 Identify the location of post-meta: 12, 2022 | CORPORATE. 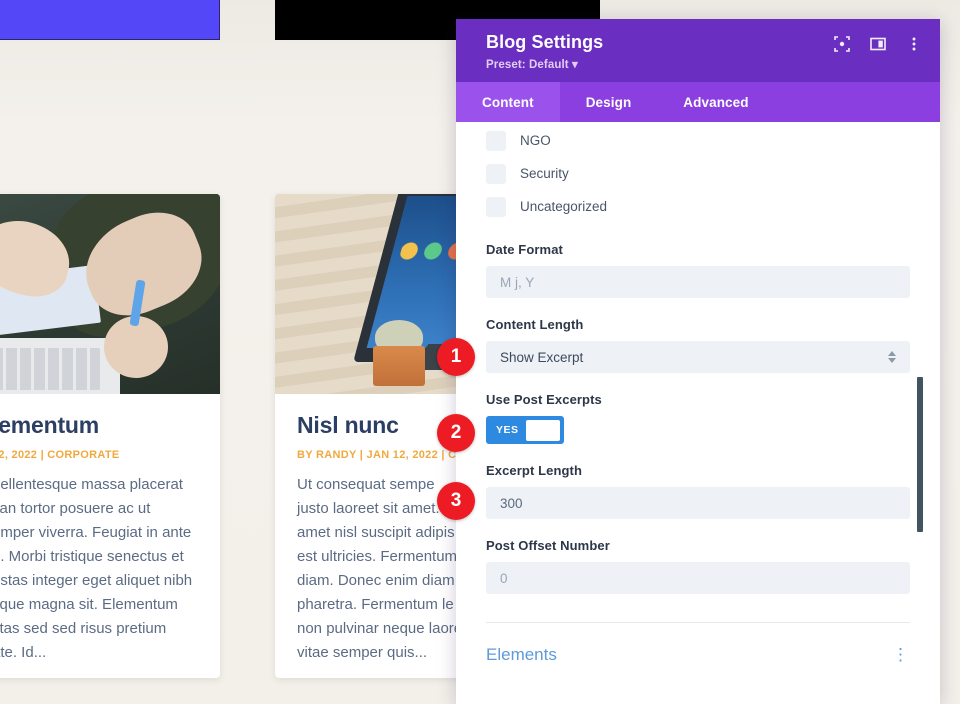
(60, 455).